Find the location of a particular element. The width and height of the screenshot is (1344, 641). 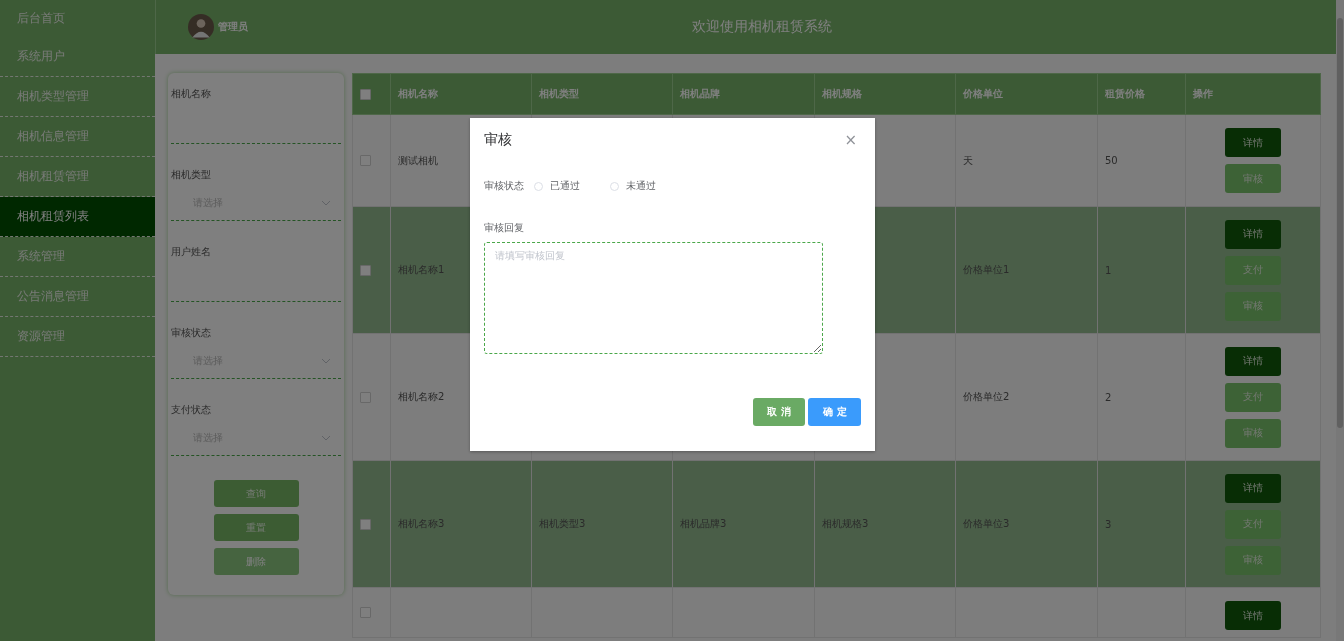

dialog-title: 审核 is located at coordinates (498, 140).